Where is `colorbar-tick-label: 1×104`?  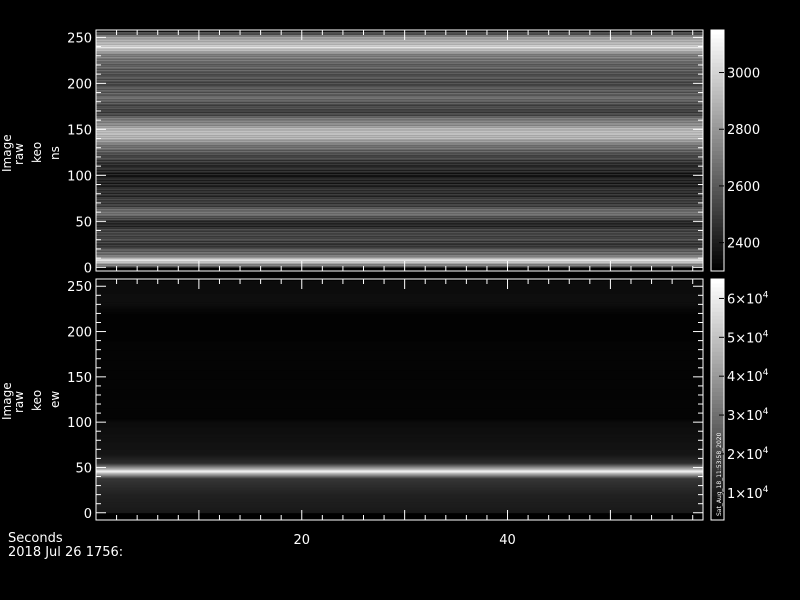 colorbar-tick-label: 1×104 is located at coordinates (748, 493).